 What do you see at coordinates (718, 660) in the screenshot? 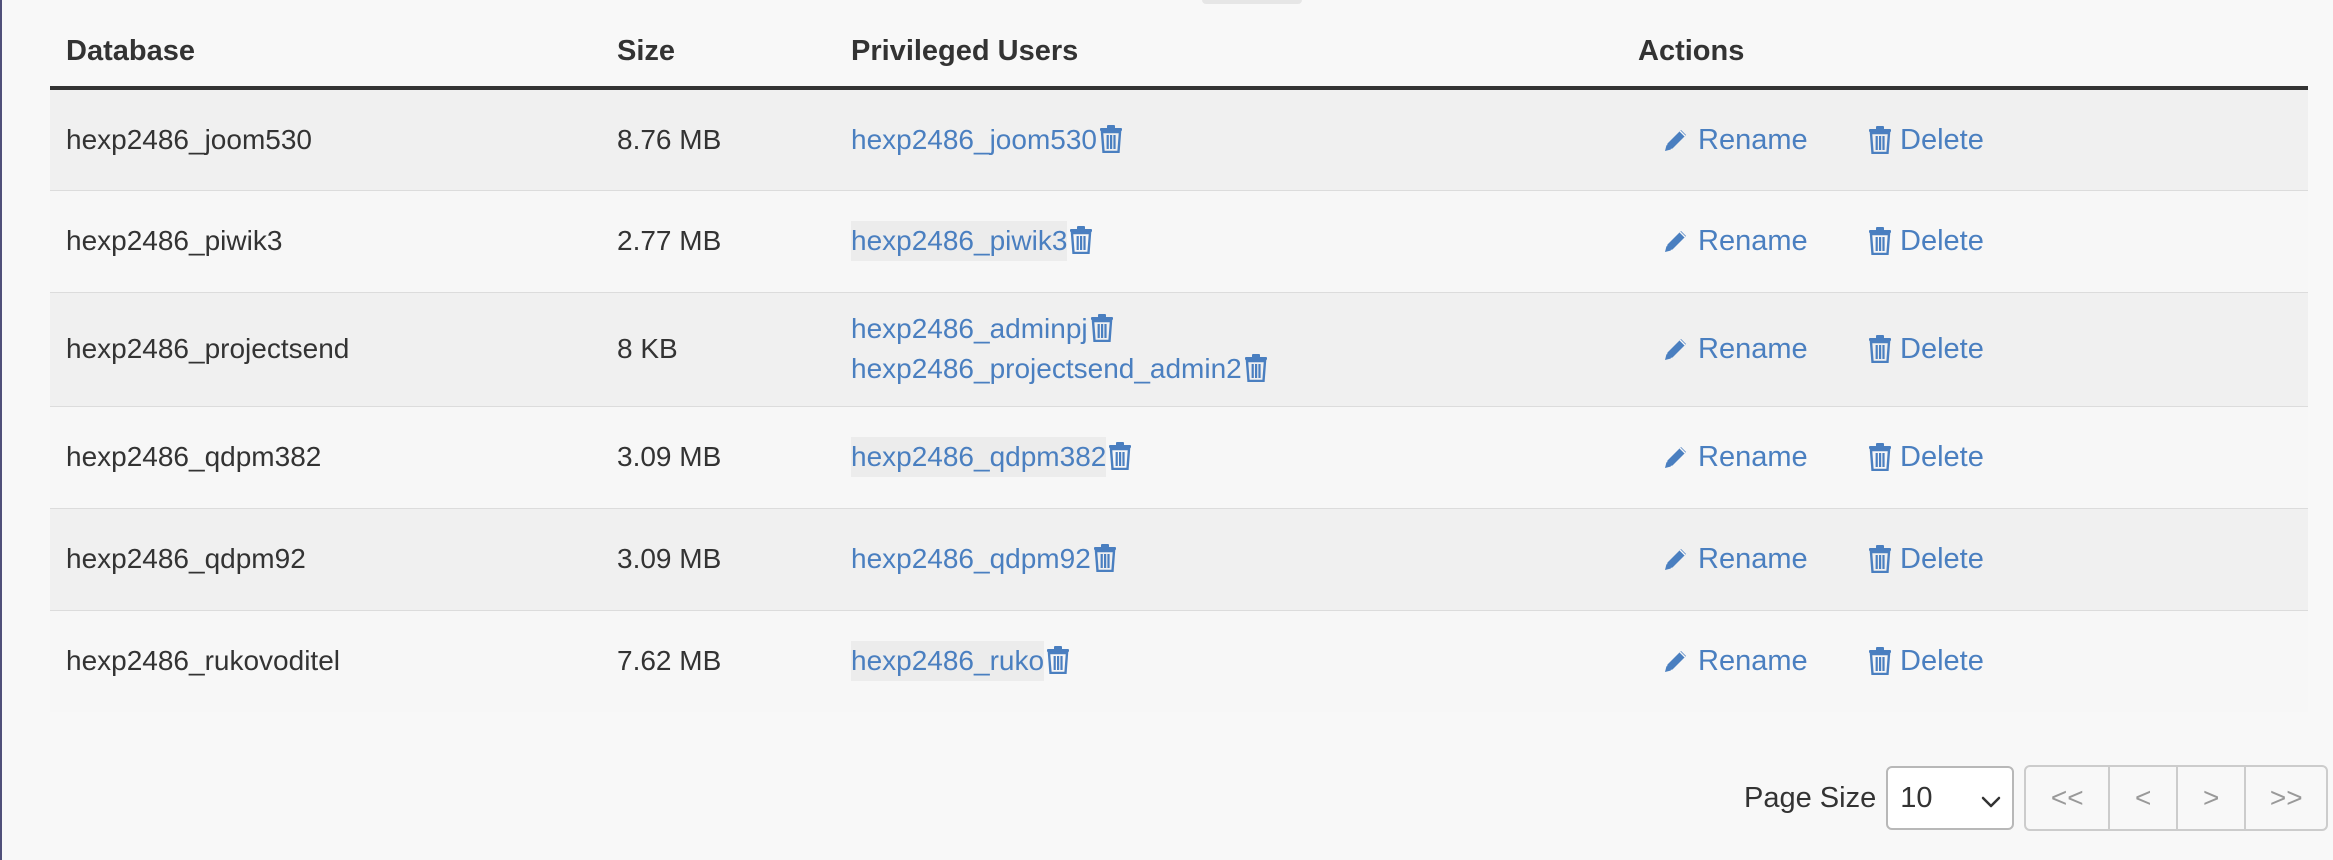
I see `database-size: 7.62 MB` at bounding box center [718, 660].